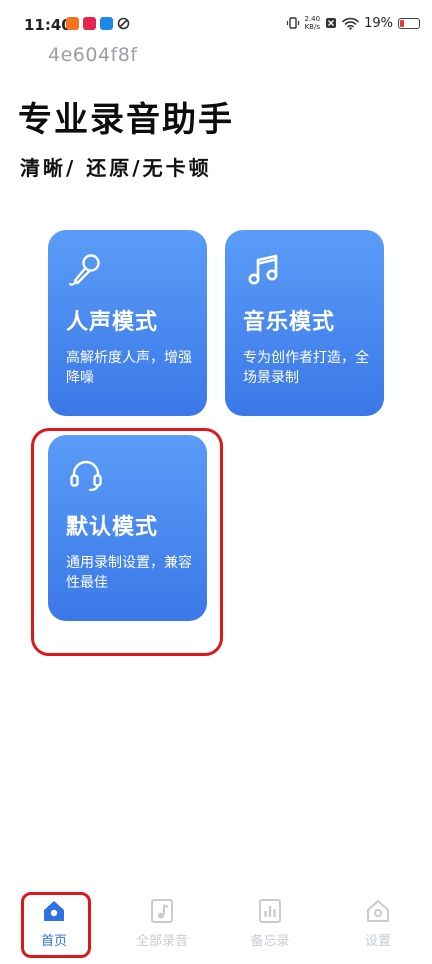 This screenshot has width=432, height=964. Describe the element at coordinates (48, 25) in the screenshot. I see `status-time: 11:40` at that location.